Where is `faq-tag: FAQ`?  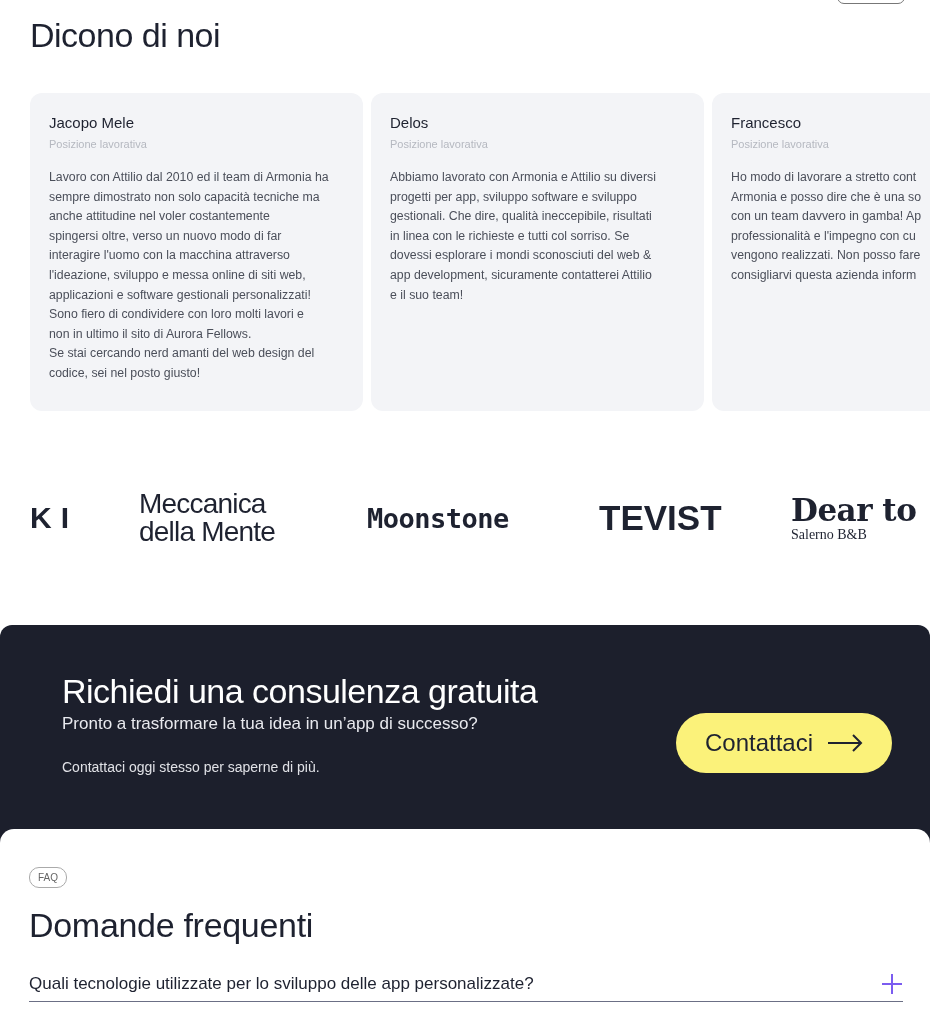 faq-tag: FAQ is located at coordinates (48, 877).